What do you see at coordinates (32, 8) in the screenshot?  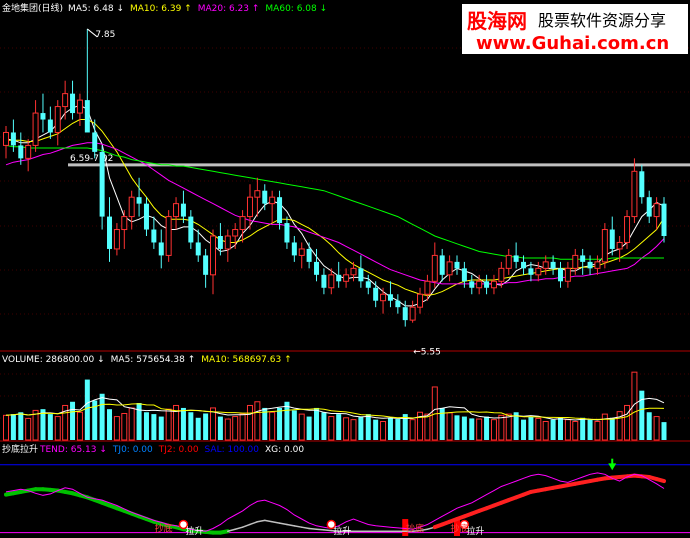 I see `price-title: 金地集团(日线)` at bounding box center [32, 8].